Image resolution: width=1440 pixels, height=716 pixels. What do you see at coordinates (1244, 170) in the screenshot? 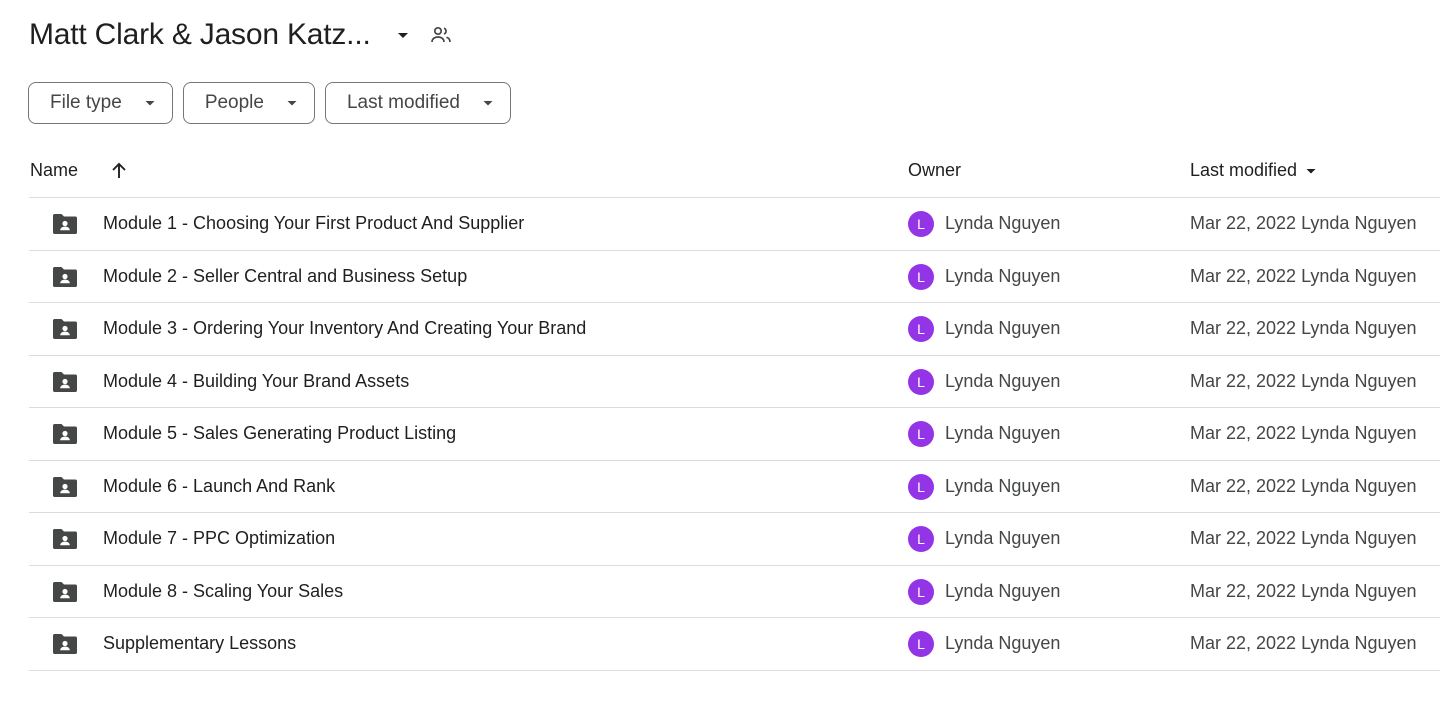
I see `column-header-label: Last modified` at bounding box center [1244, 170].